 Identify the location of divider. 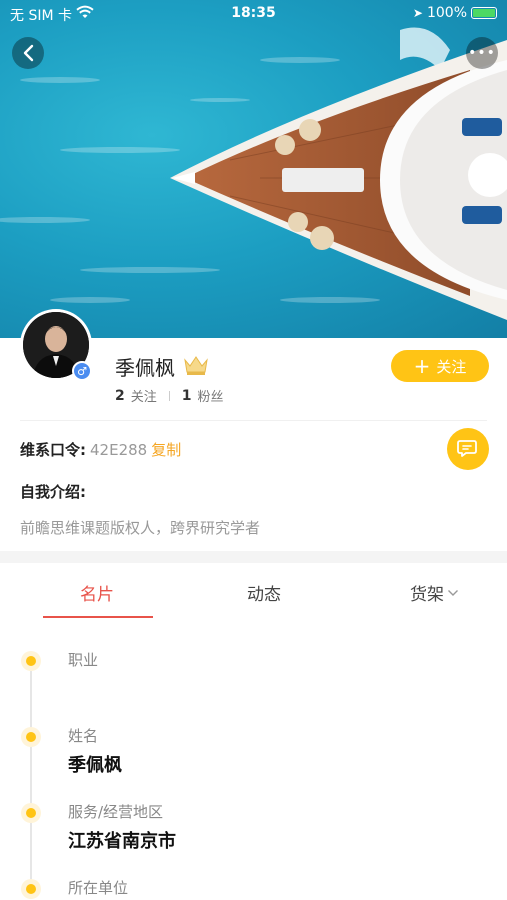
(253, 420).